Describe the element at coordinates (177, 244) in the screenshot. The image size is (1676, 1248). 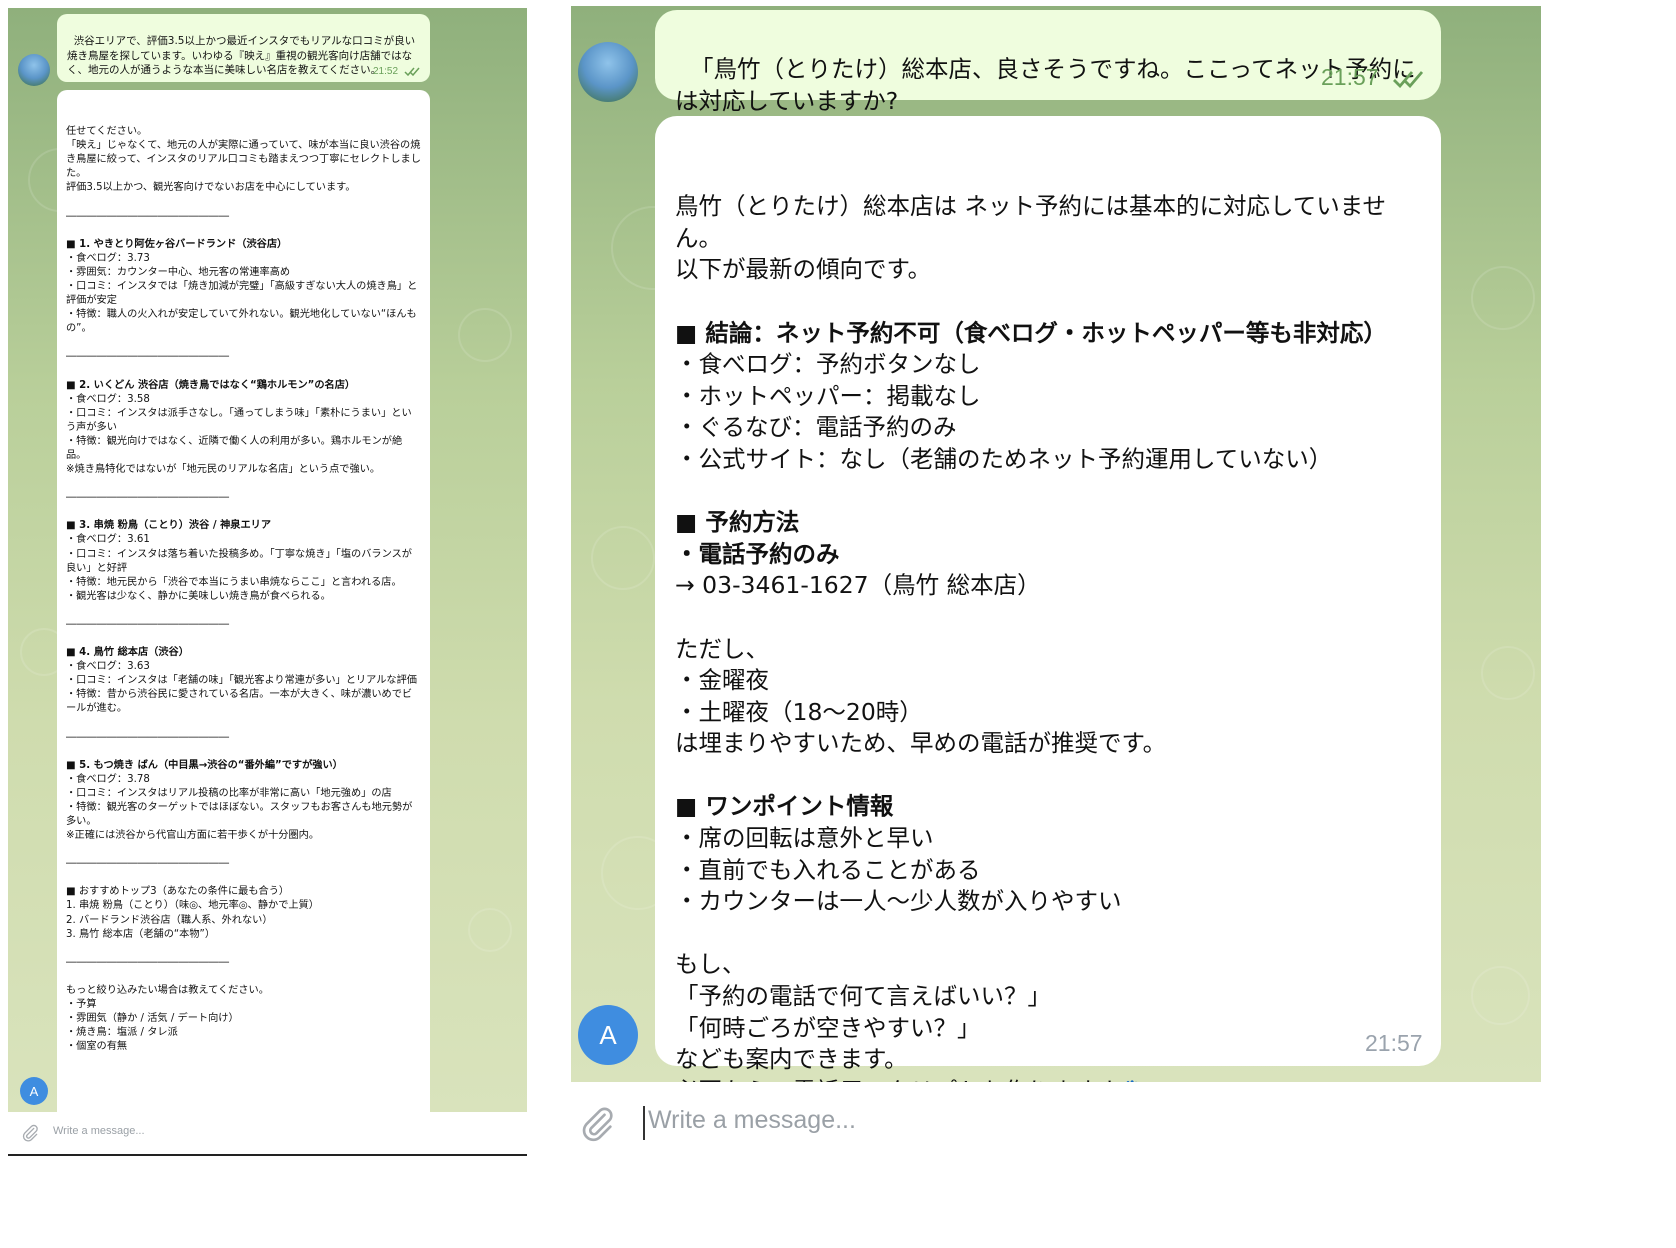
I see `reply-line: ■ 1. やきとり阿佐ヶ谷バードランド（渋谷店）` at that location.